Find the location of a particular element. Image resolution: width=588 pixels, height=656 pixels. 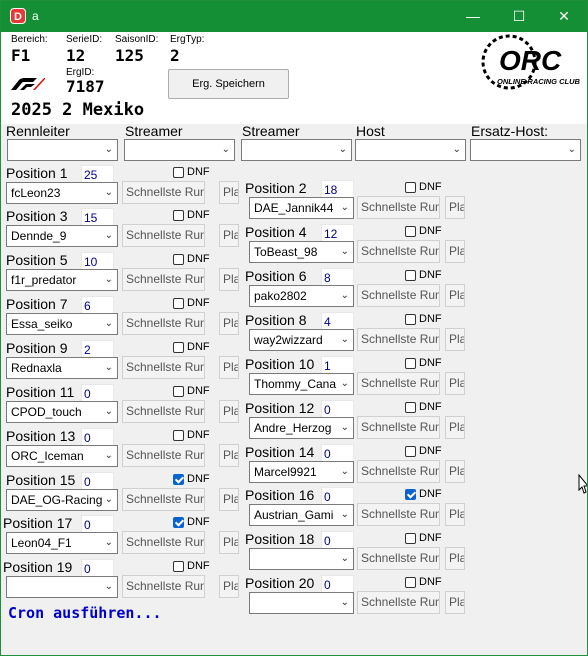

position-1-pla-button: Pla is located at coordinates (229, 192).